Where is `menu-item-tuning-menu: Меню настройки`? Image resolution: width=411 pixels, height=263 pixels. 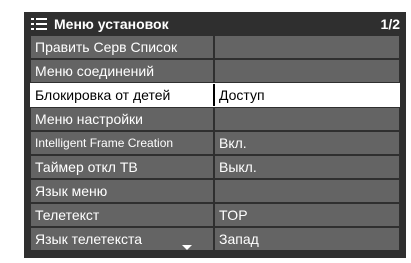 menu-item-tuning-menu: Меню настройки is located at coordinates (215, 119).